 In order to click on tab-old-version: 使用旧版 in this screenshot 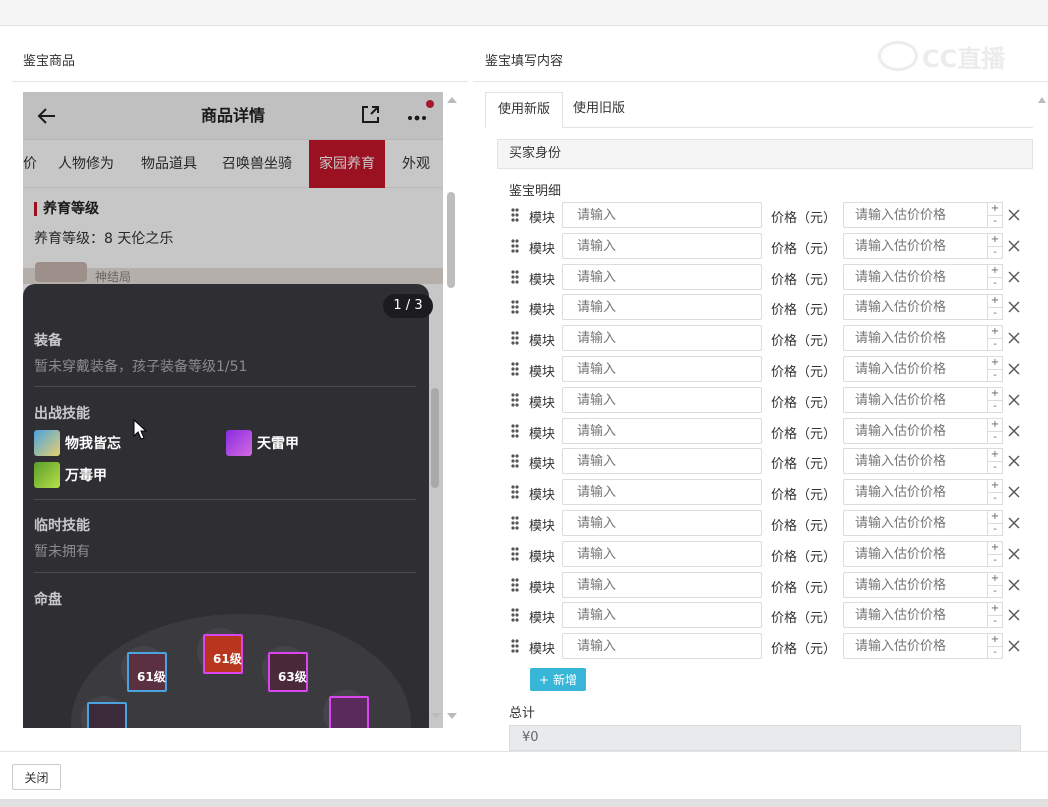, I will do `click(599, 110)`.